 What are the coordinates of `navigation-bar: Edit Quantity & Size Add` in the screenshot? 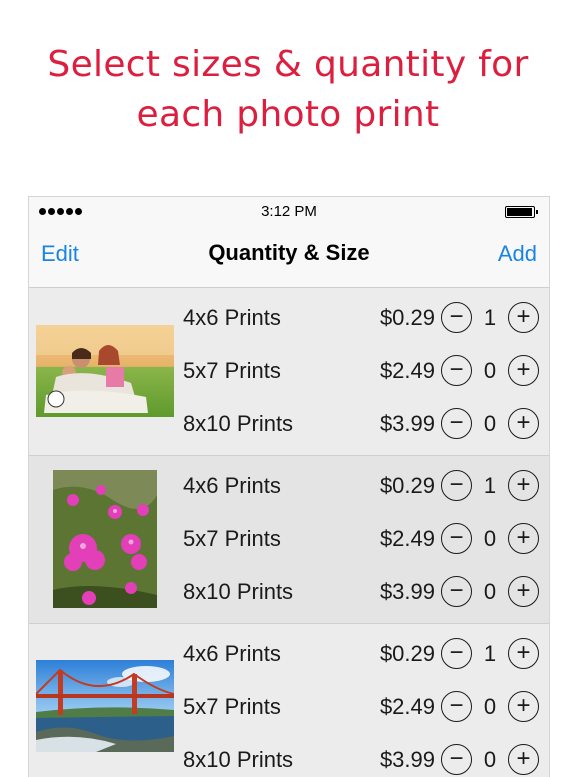 It's located at (289, 257).